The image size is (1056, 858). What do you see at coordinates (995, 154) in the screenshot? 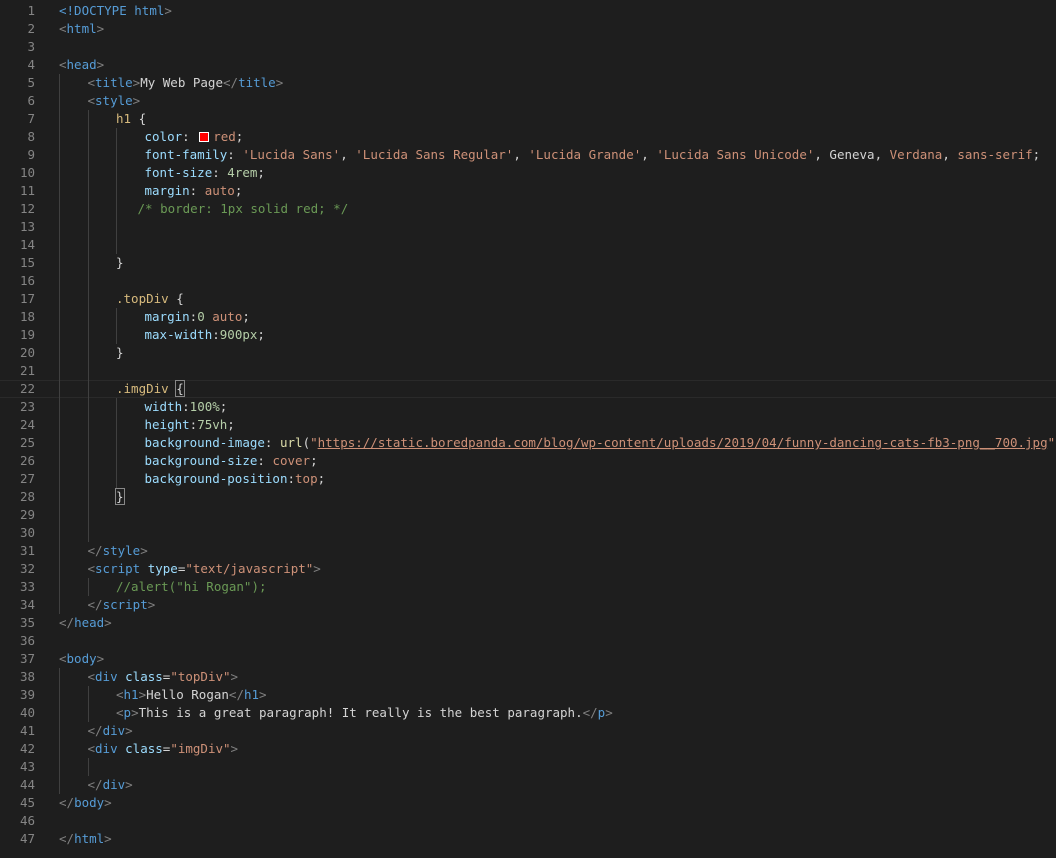
I see `value-token: sans-serif` at bounding box center [995, 154].